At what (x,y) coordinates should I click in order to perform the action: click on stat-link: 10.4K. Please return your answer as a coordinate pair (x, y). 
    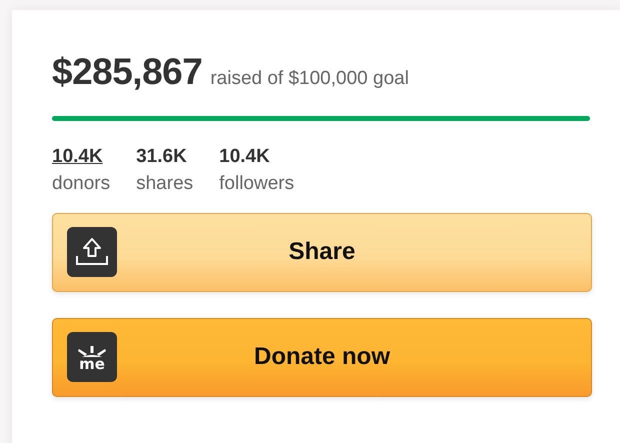
    Looking at the image, I should click on (77, 156).